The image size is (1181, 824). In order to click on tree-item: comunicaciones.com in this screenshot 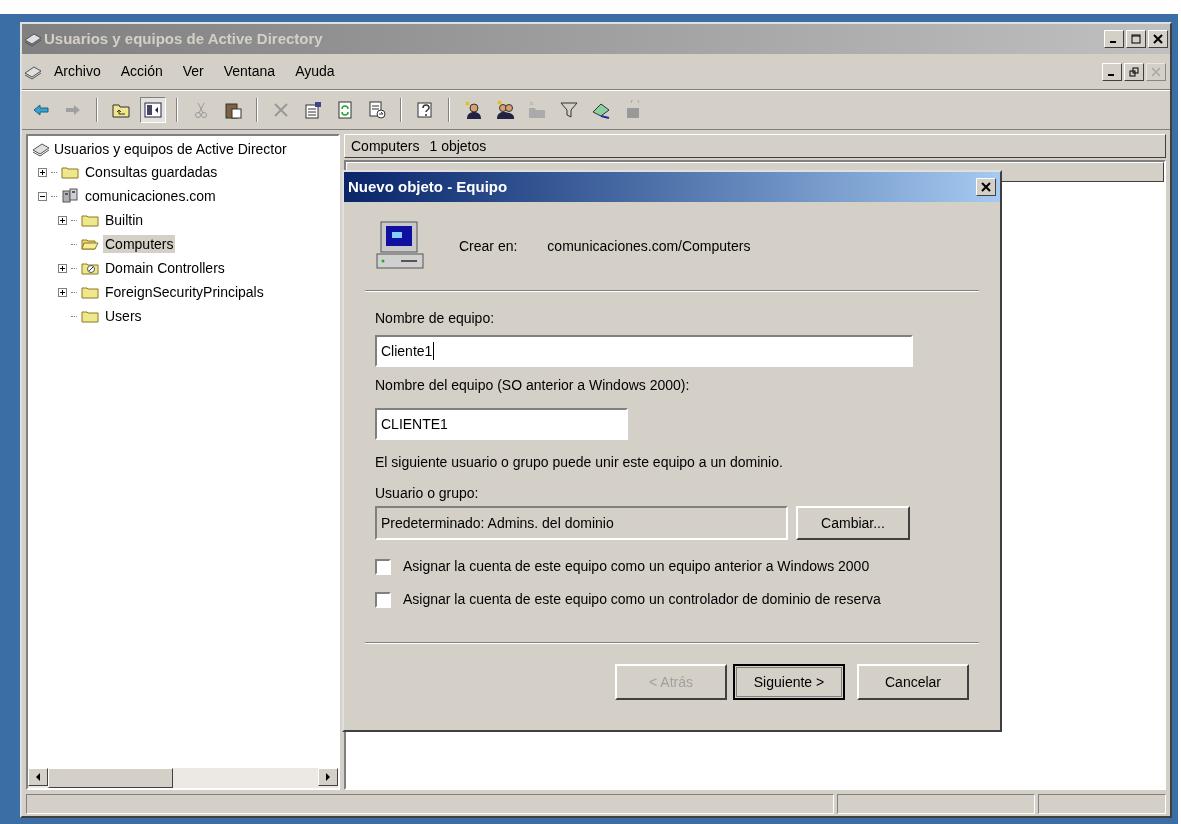, I will do `click(150, 196)`.